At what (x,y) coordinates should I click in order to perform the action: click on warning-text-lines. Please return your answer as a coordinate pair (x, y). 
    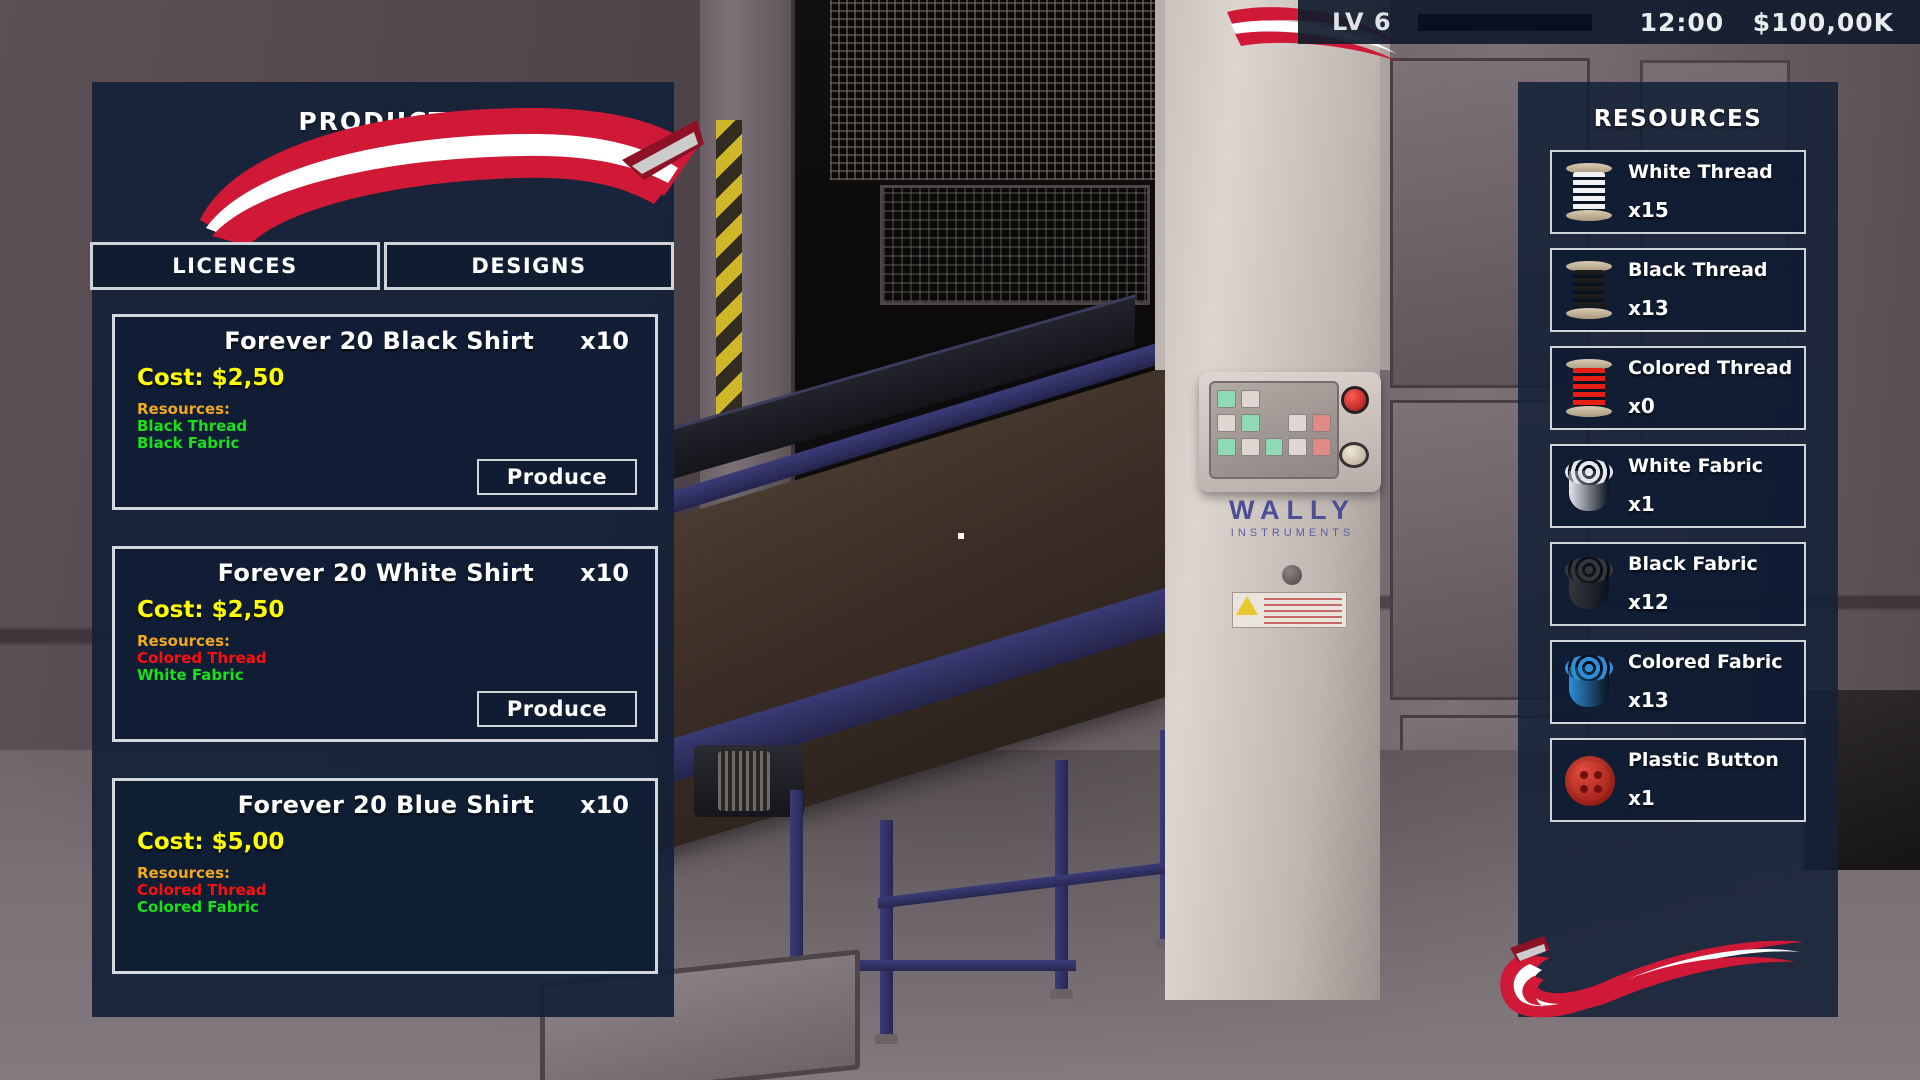
    Looking at the image, I should click on (1303, 613).